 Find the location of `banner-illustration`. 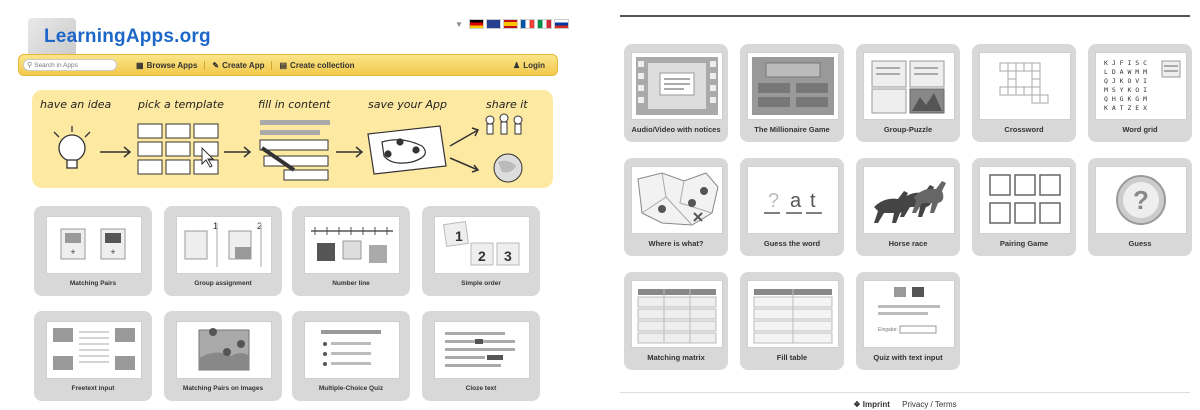

banner-illustration is located at coordinates (288, 148).